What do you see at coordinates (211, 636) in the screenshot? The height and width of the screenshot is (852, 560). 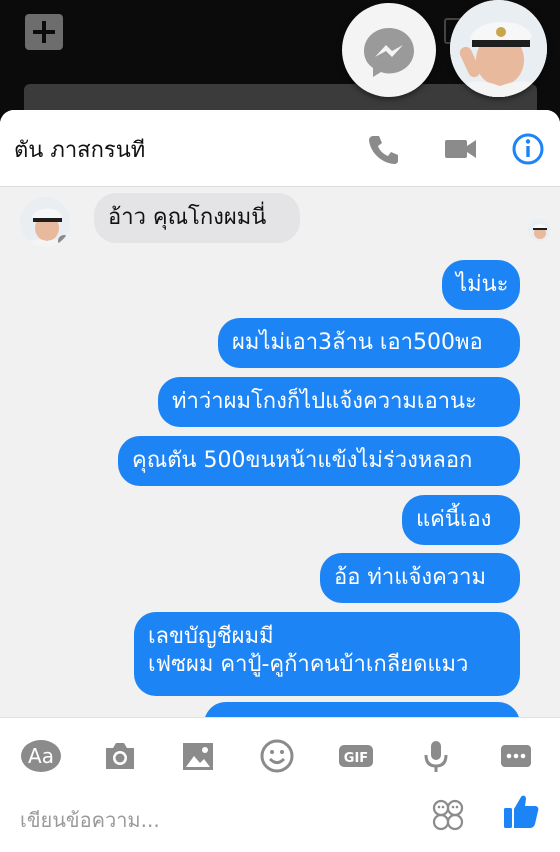 I see `message-line: เลขบัญชีผมมี` at bounding box center [211, 636].